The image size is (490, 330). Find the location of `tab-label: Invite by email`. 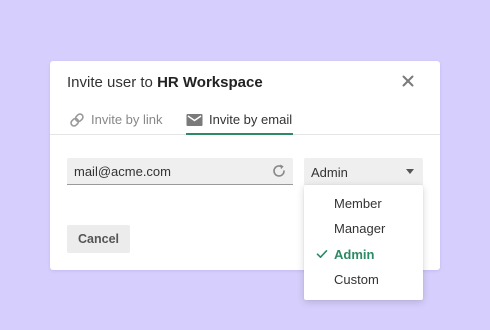

tab-label: Invite by email is located at coordinates (251, 119).